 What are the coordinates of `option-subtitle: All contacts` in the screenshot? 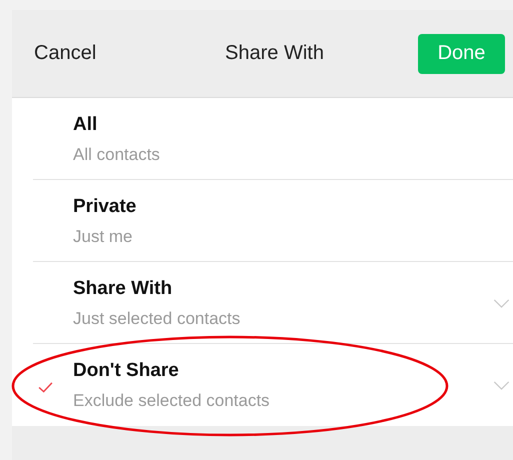 It's located at (117, 154).